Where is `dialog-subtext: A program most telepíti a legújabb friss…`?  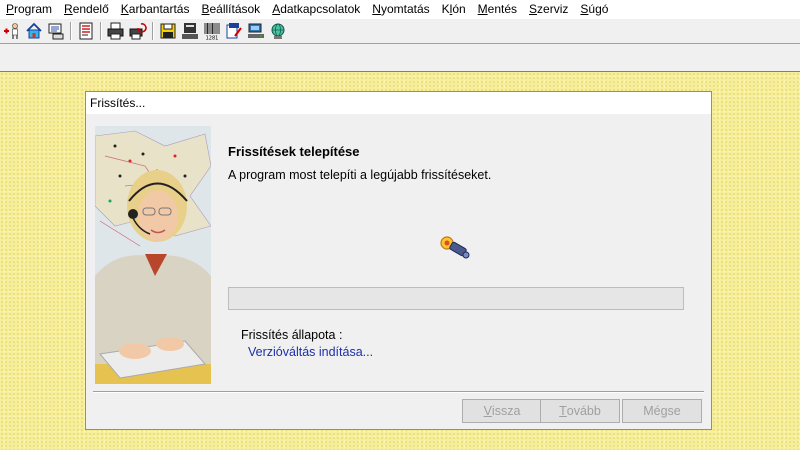
dialog-subtext: A program most telepíti a legújabb friss… is located at coordinates (360, 175).